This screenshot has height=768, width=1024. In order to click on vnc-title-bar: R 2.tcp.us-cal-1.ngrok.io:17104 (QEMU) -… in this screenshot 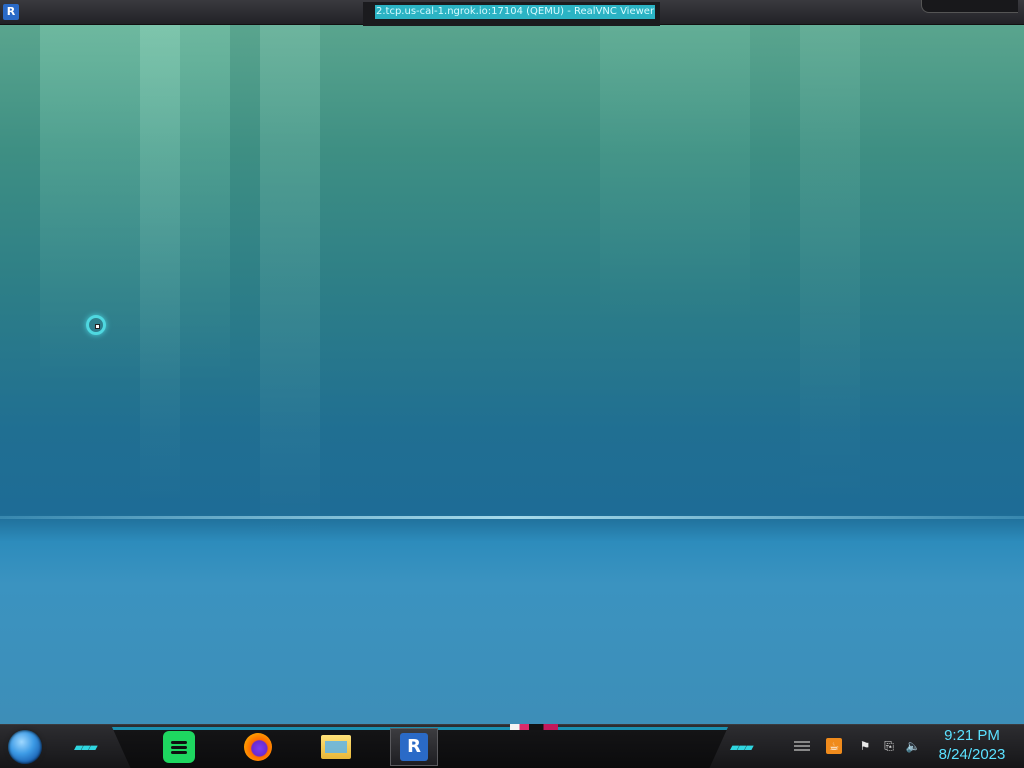, I will do `click(512, 13)`.